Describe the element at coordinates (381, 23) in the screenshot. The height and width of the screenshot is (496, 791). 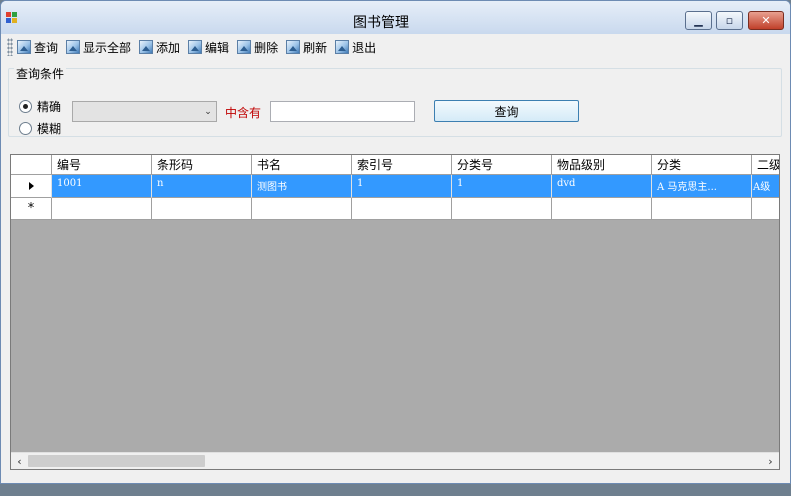
I see `window-title: 图书管理` at that location.